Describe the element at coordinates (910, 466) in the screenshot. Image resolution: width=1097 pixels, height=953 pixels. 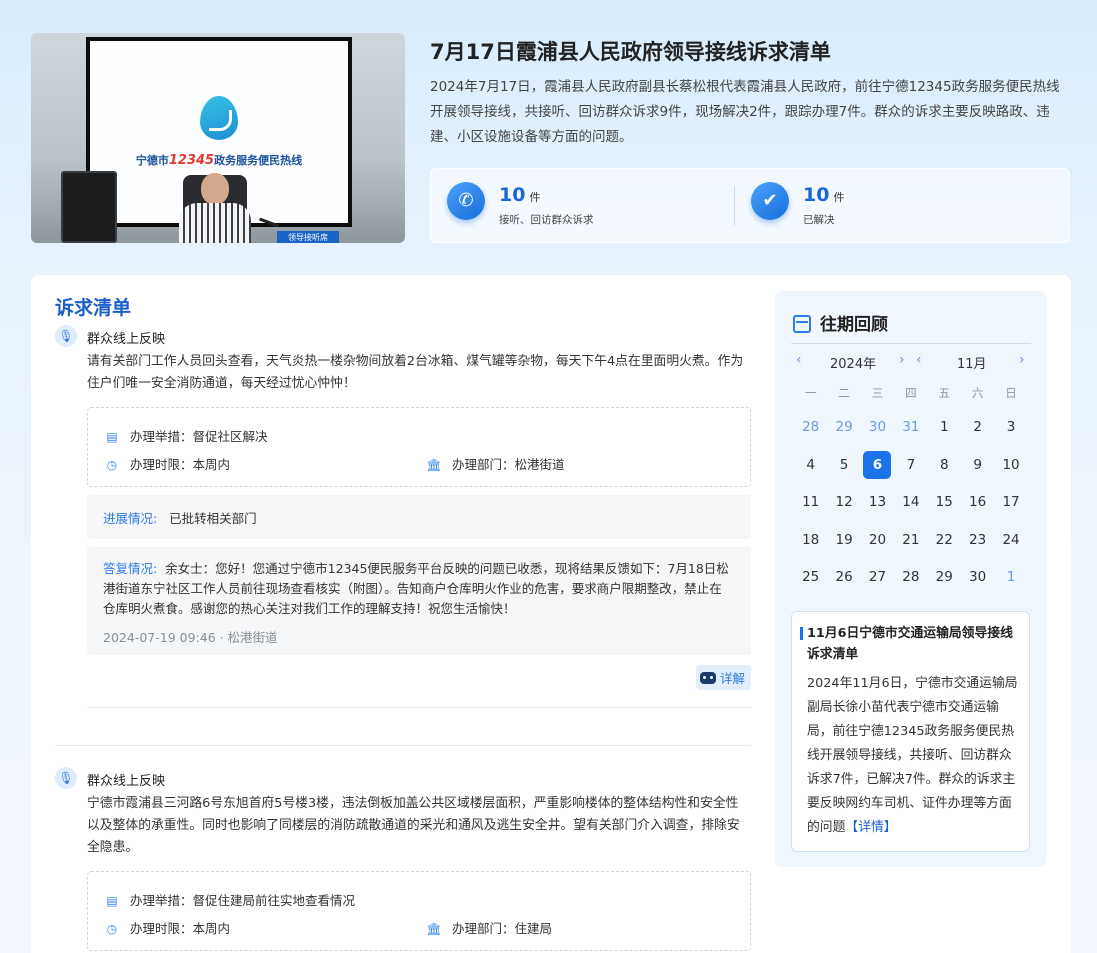
I see `calendar-day: 7` at that location.